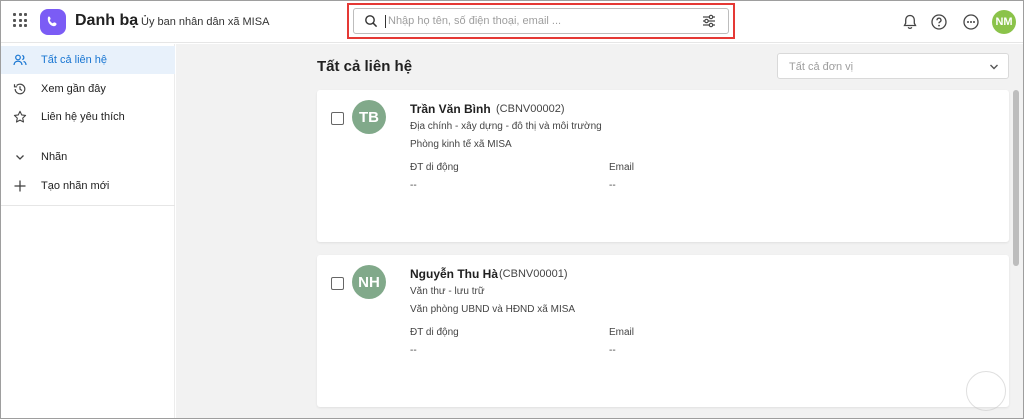 This screenshot has width=1024, height=419. What do you see at coordinates (369, 282) in the screenshot?
I see `contact-avatar: NH` at bounding box center [369, 282].